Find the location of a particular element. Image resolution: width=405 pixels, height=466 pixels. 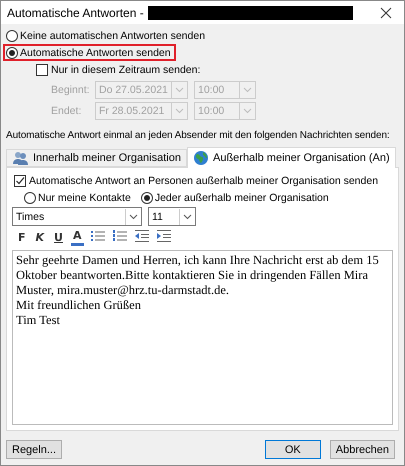

checkmark-icon is located at coordinates (20, 181).